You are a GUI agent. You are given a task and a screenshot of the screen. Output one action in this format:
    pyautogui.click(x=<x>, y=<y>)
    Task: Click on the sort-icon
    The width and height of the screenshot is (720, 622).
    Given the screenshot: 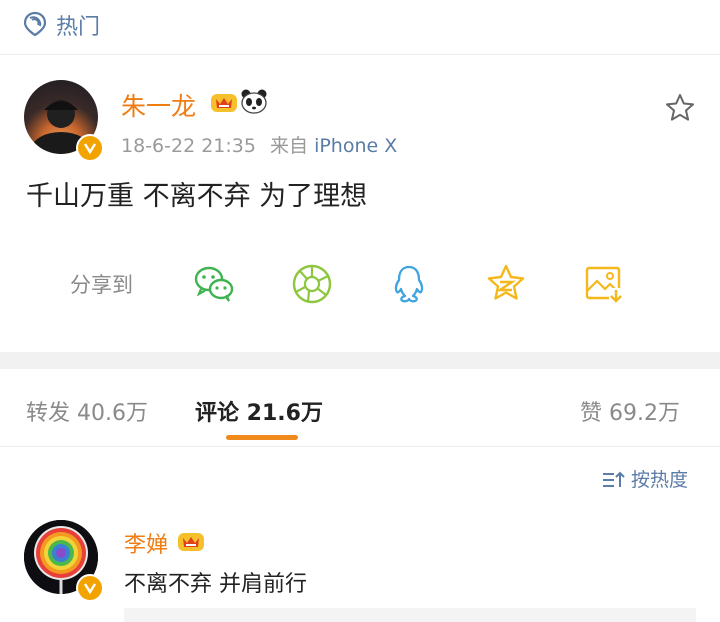 What is the action you would take?
    pyautogui.click(x=614, y=479)
    